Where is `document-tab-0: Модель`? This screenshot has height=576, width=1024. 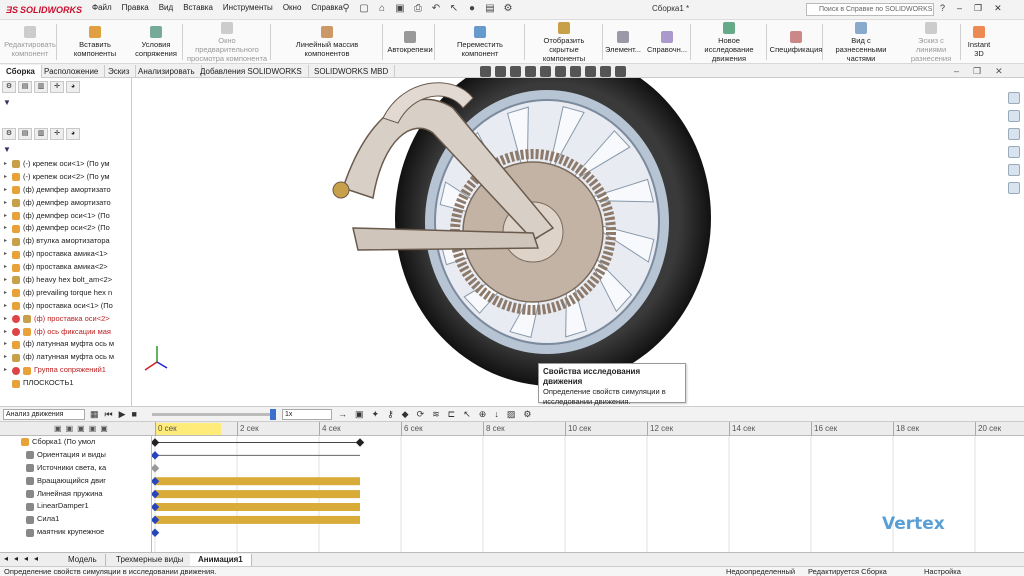 document-tab-0: Модель is located at coordinates (83, 560).